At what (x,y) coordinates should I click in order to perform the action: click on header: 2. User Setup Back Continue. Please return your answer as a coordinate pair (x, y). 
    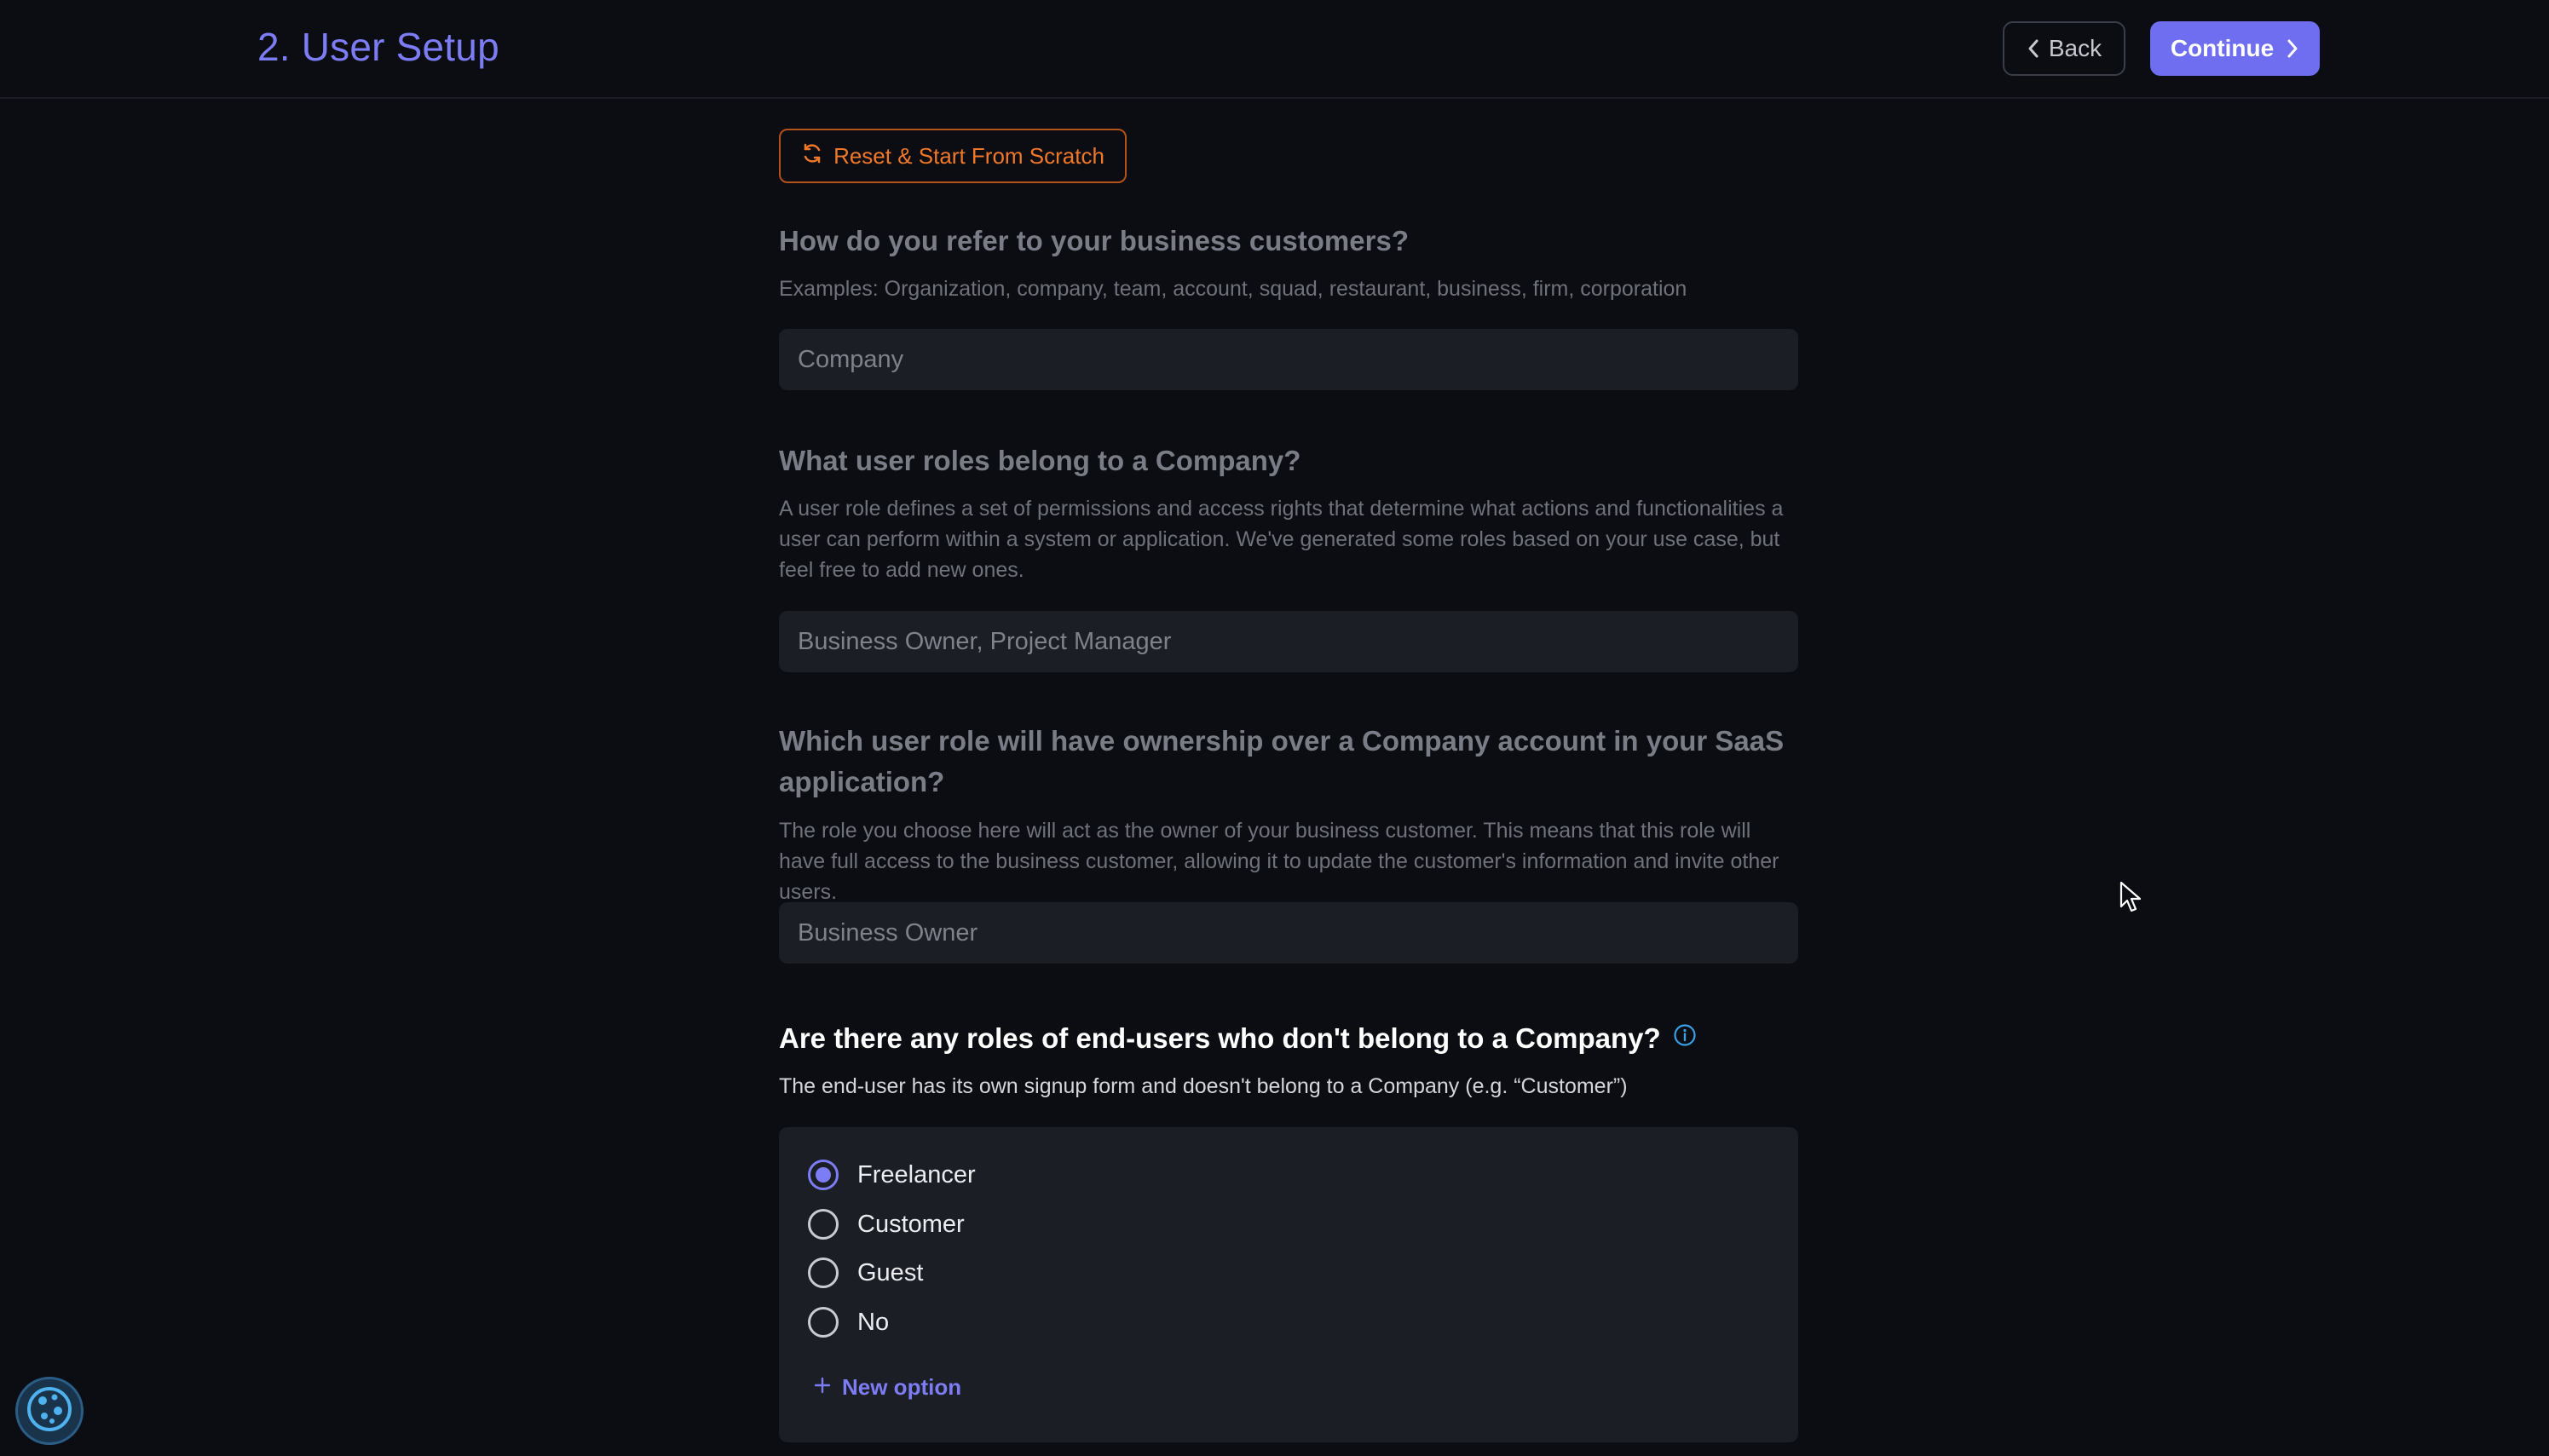
    Looking at the image, I should click on (1274, 50).